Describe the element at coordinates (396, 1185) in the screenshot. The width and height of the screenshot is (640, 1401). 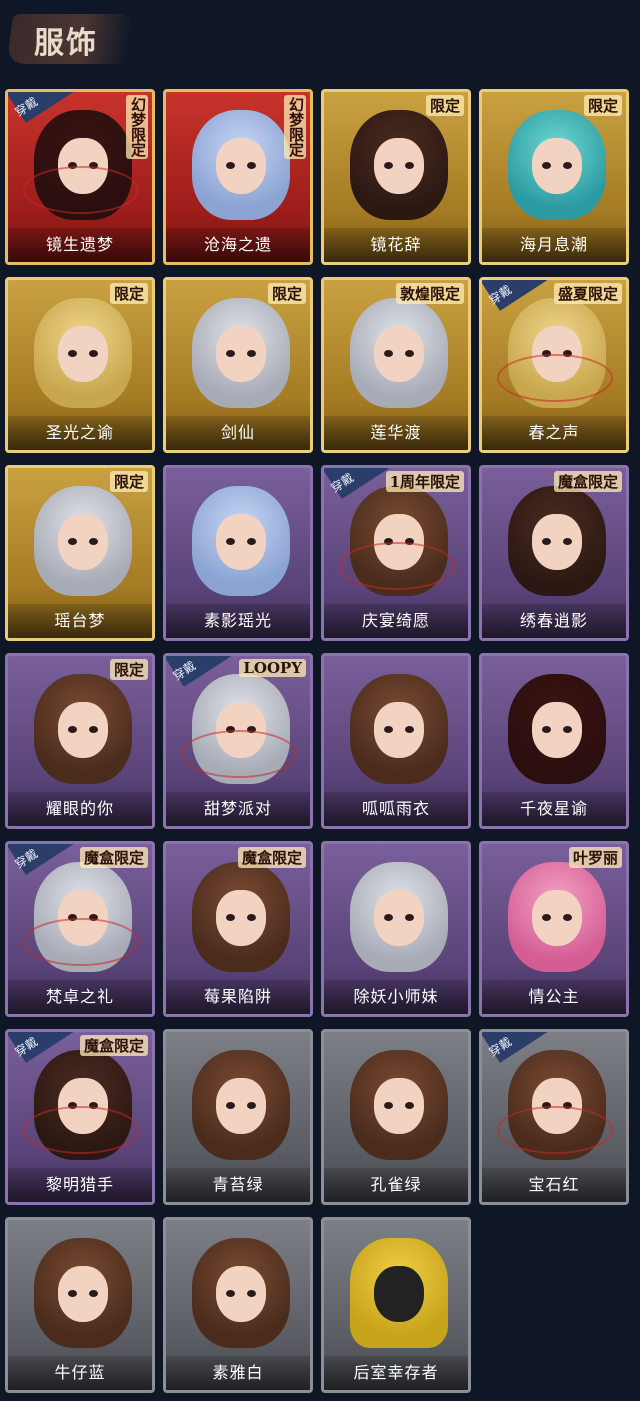
I see `costume-name: 孔雀绿` at that location.